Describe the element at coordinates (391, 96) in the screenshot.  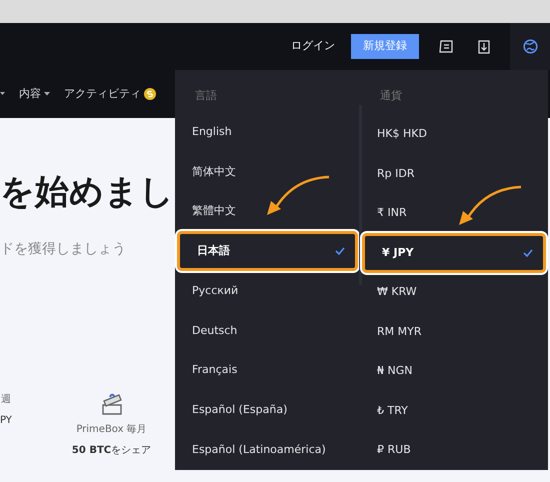
I see `column-heading: 通貨` at that location.